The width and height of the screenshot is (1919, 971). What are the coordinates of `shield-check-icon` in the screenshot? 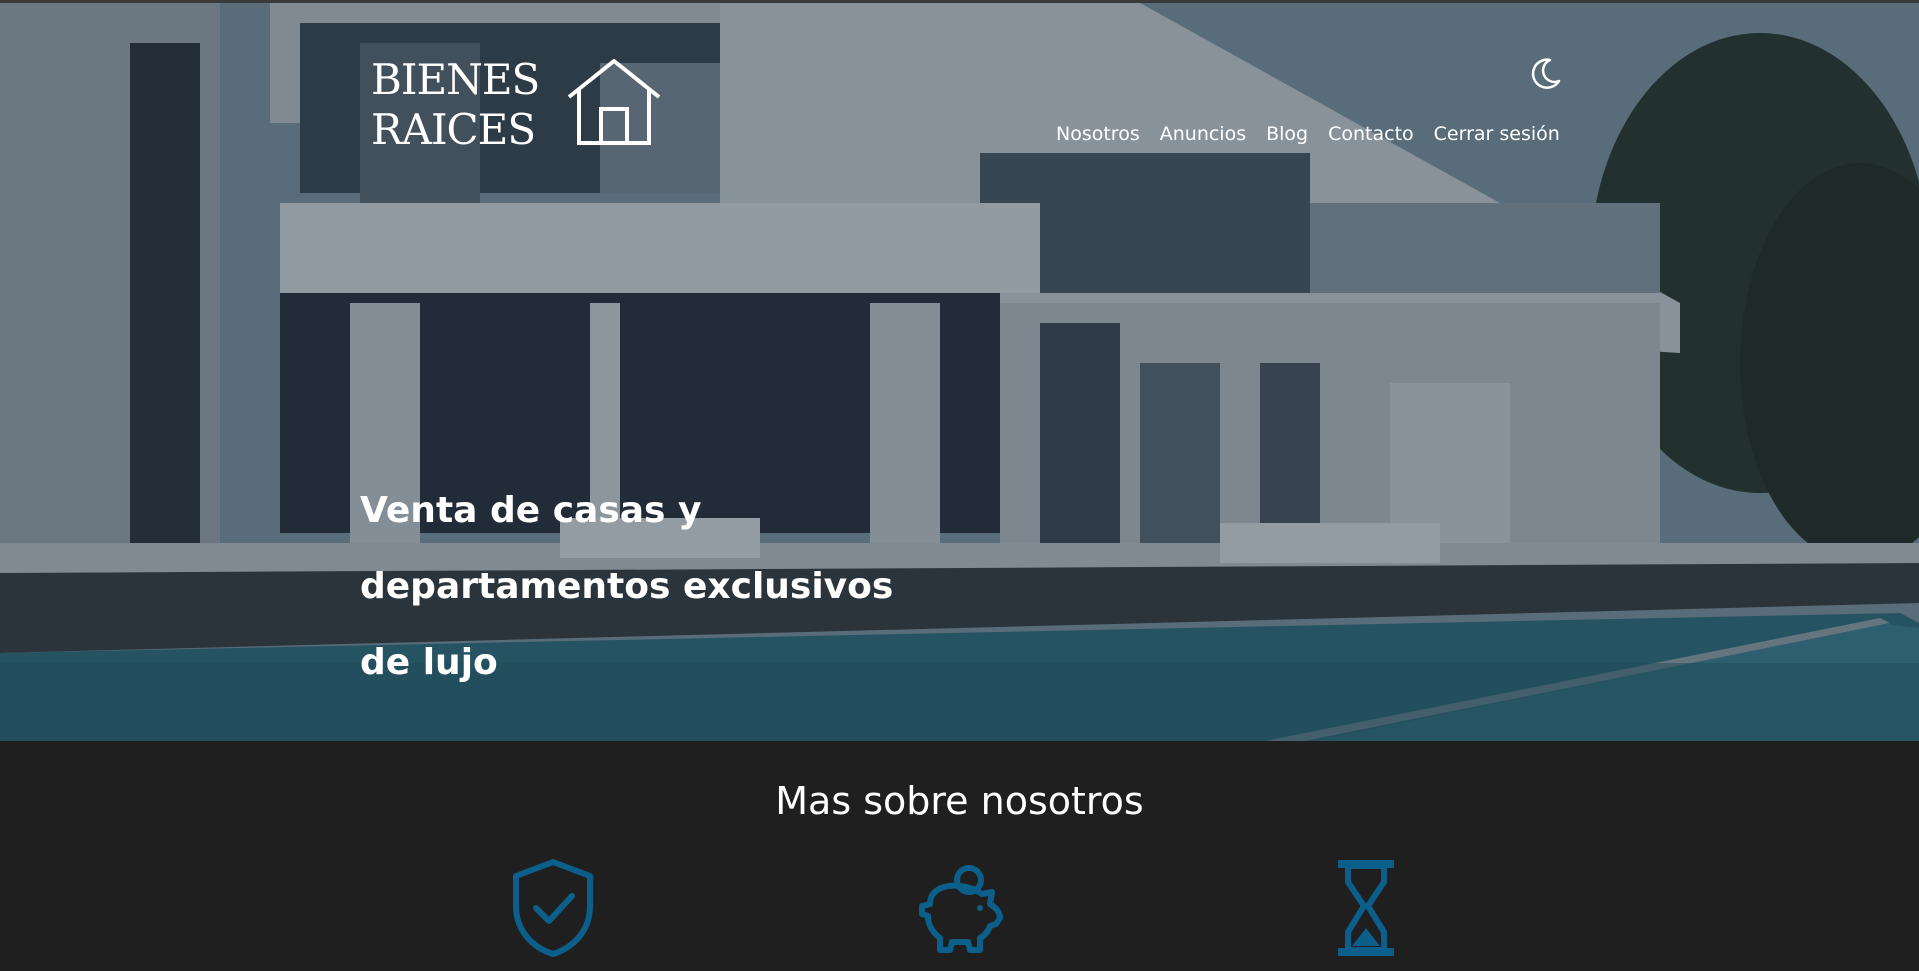 It's located at (553, 908).